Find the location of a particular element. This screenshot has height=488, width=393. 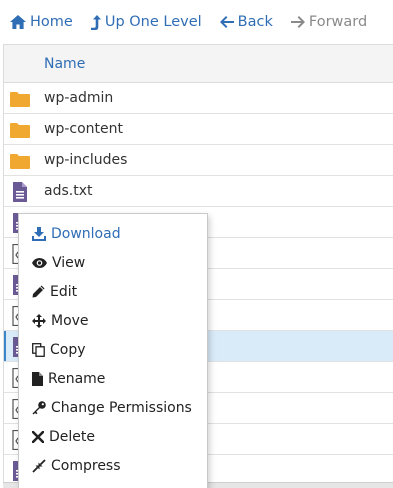

view-label: View is located at coordinates (69, 262).